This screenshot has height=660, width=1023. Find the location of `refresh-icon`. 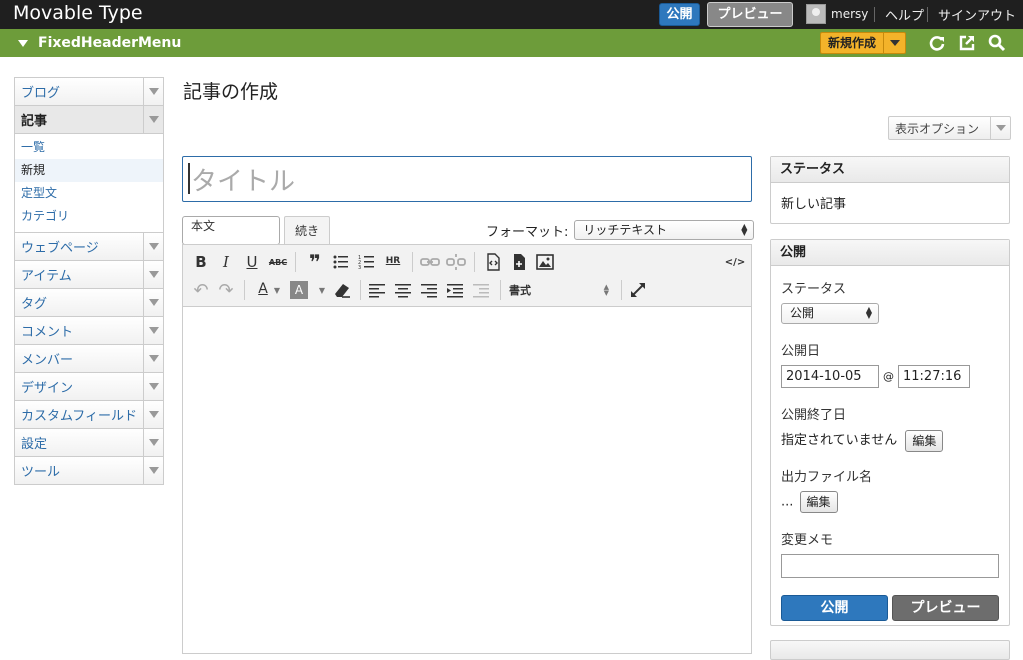

refresh-icon is located at coordinates (937, 43).